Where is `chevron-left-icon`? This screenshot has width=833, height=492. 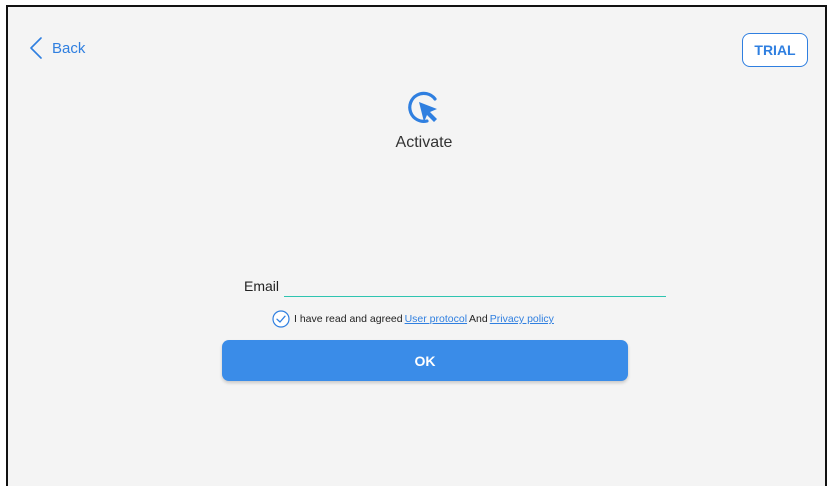
chevron-left-icon is located at coordinates (36, 48).